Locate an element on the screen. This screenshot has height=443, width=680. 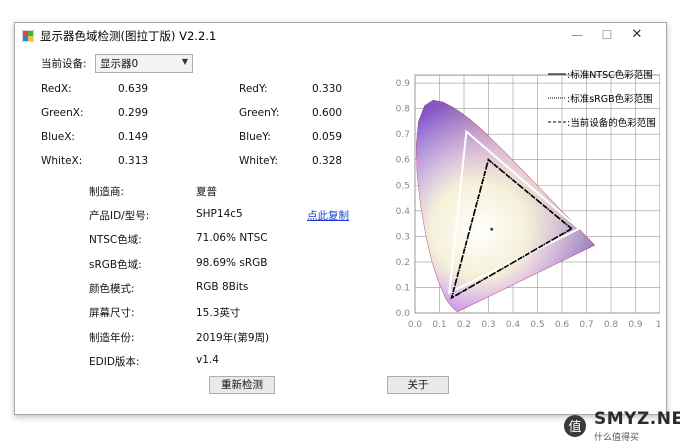
edid-version-label: EDID版本: is located at coordinates (114, 362).